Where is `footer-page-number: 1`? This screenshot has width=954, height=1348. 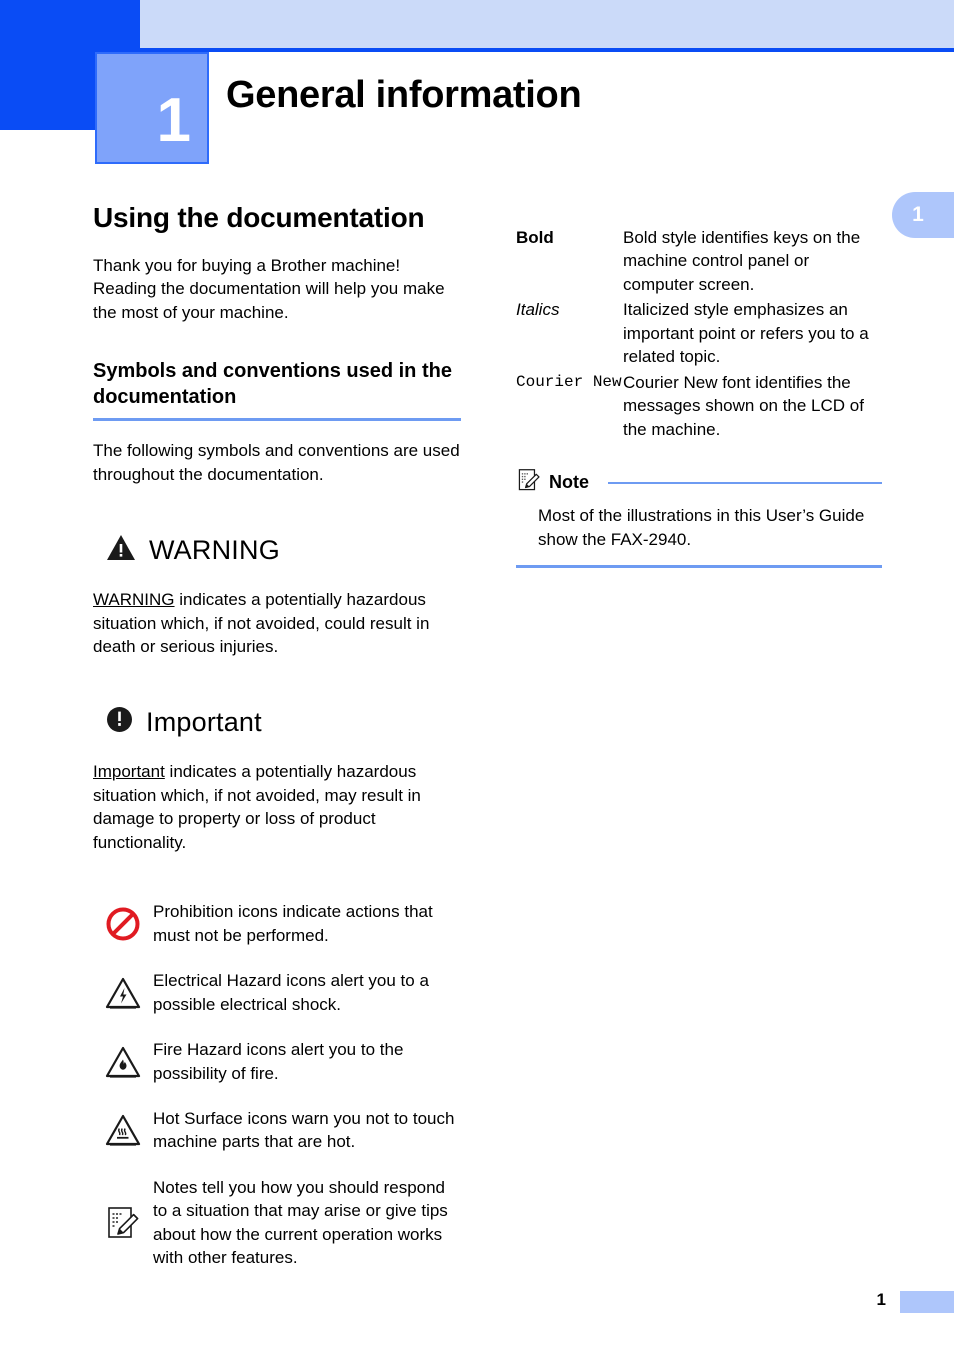
footer-page-number: 1 is located at coordinates (881, 1299).